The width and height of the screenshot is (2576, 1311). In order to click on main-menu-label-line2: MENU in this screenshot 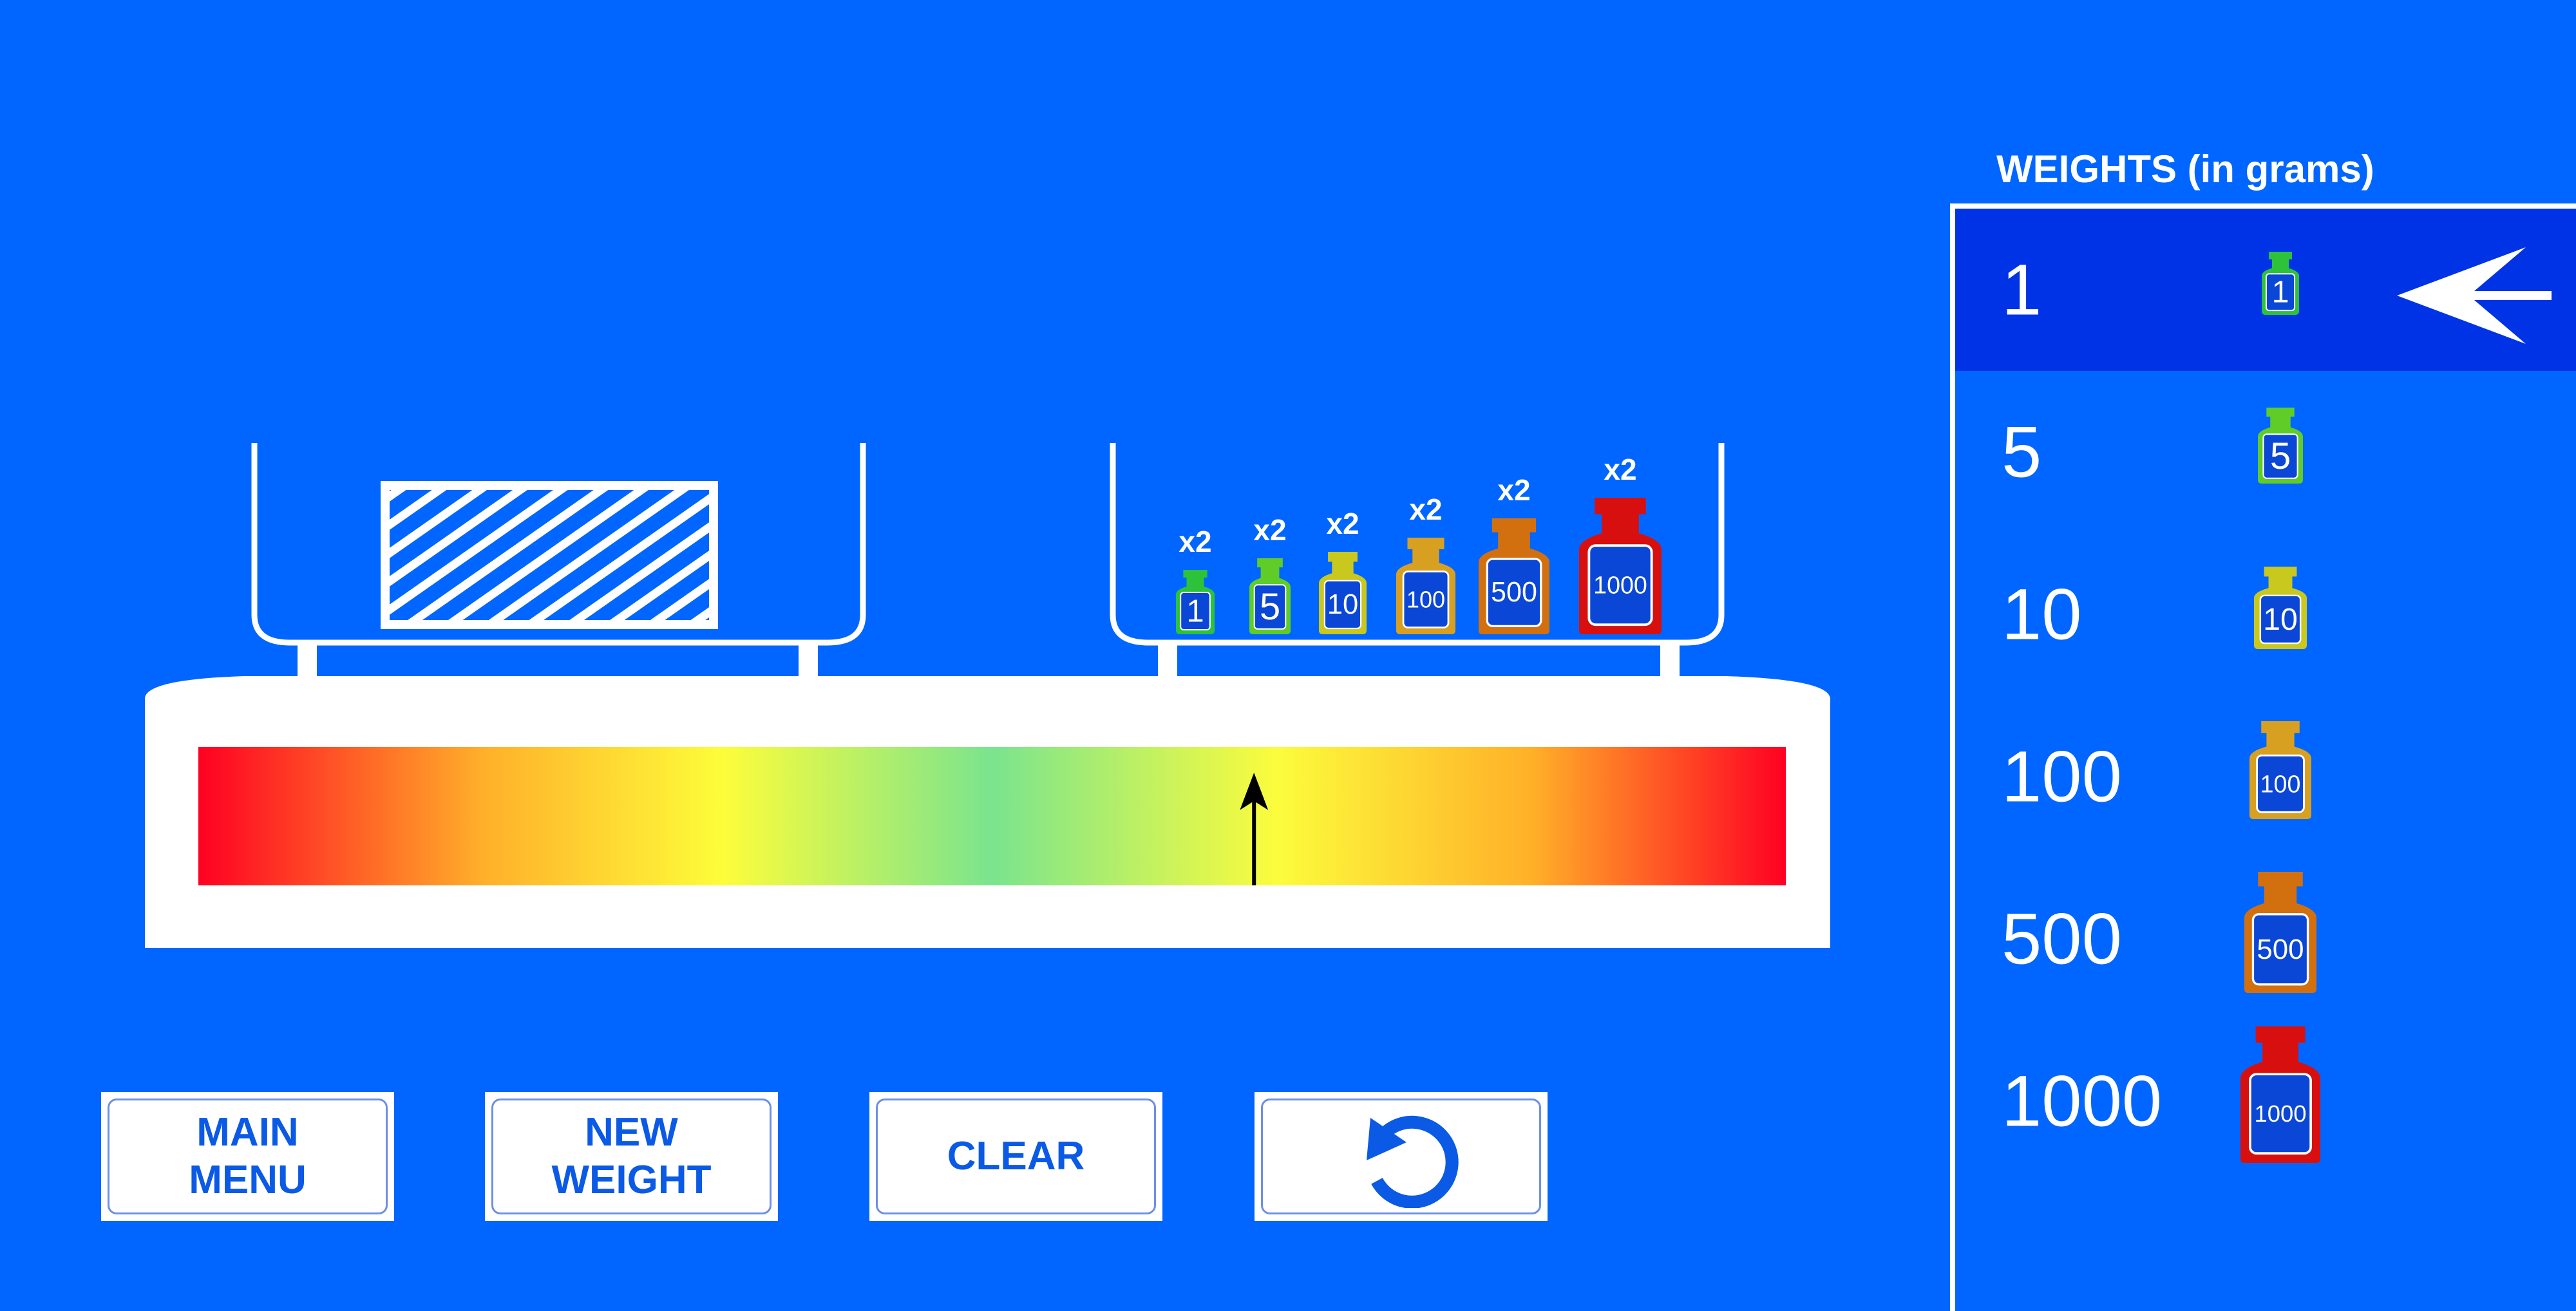, I will do `click(248, 1180)`.